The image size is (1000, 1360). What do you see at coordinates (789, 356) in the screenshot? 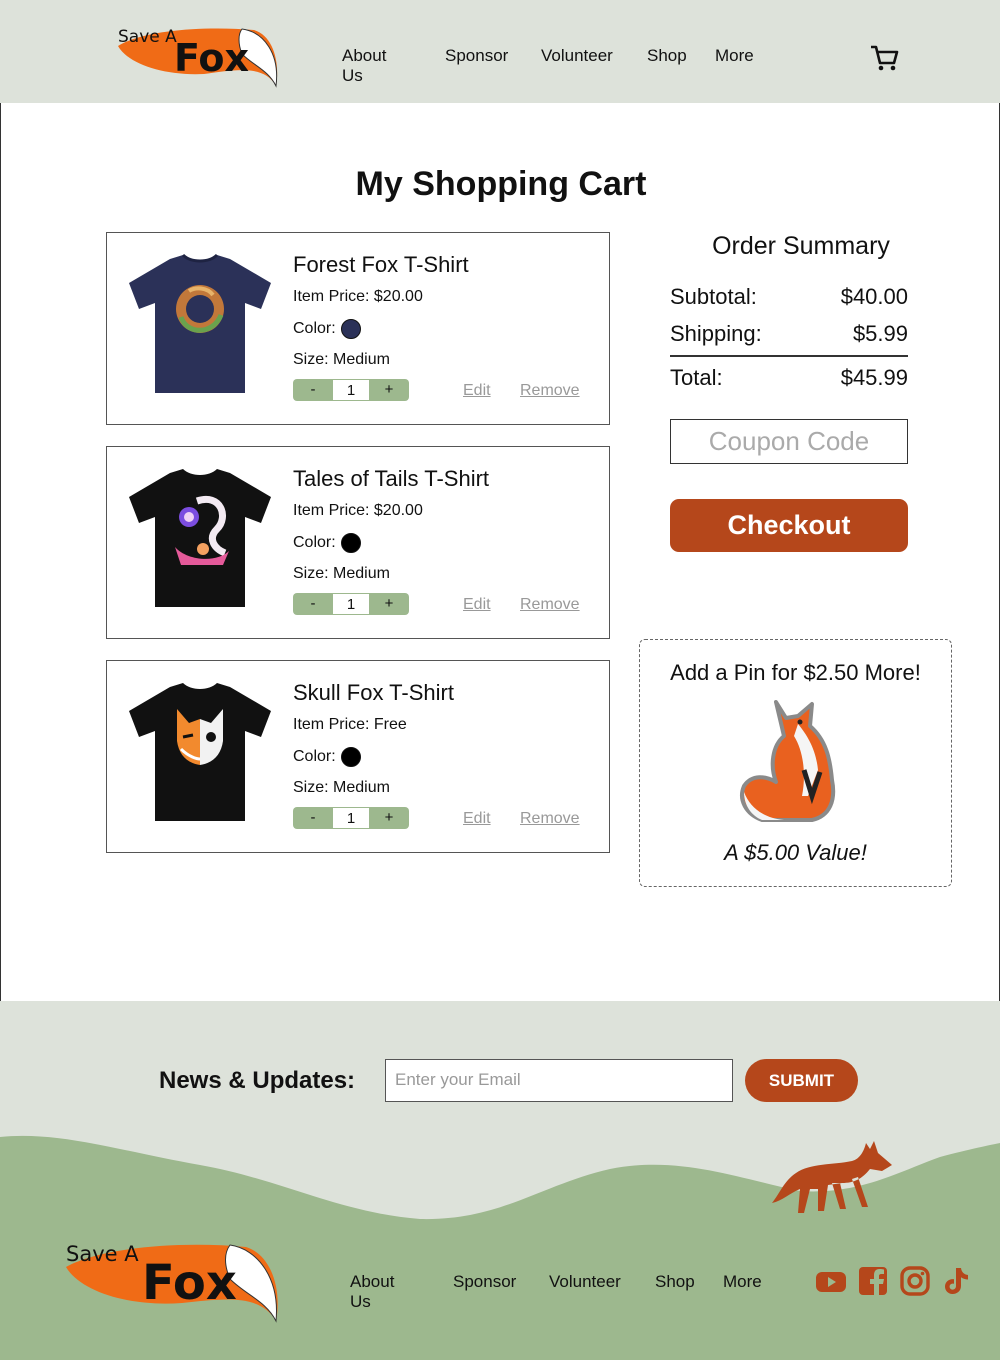
I see `summary-divider` at bounding box center [789, 356].